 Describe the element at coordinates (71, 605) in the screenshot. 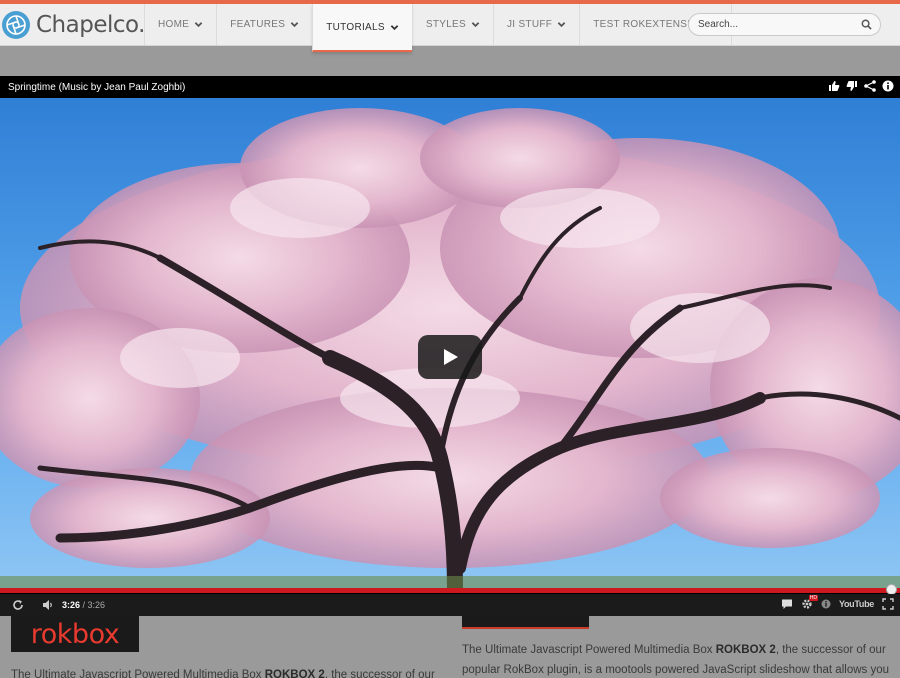

I see `current-time: 3:26` at that location.